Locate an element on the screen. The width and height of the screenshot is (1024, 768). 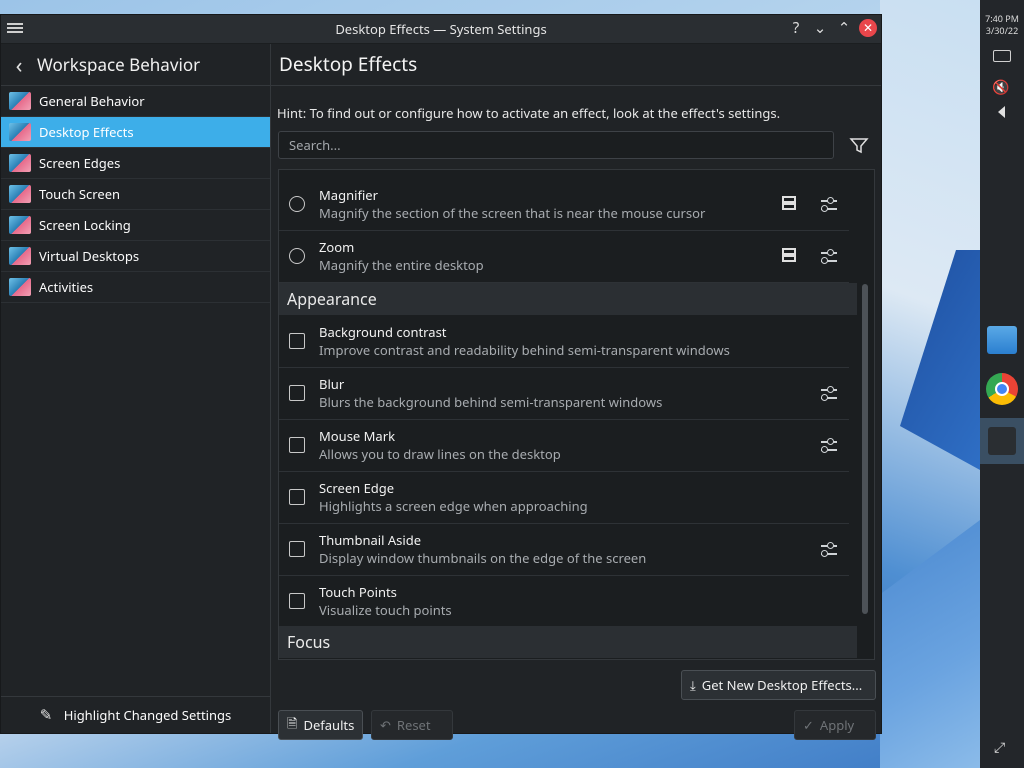
sidebar-item-screen-edges: Screen Edges is located at coordinates (135, 163).